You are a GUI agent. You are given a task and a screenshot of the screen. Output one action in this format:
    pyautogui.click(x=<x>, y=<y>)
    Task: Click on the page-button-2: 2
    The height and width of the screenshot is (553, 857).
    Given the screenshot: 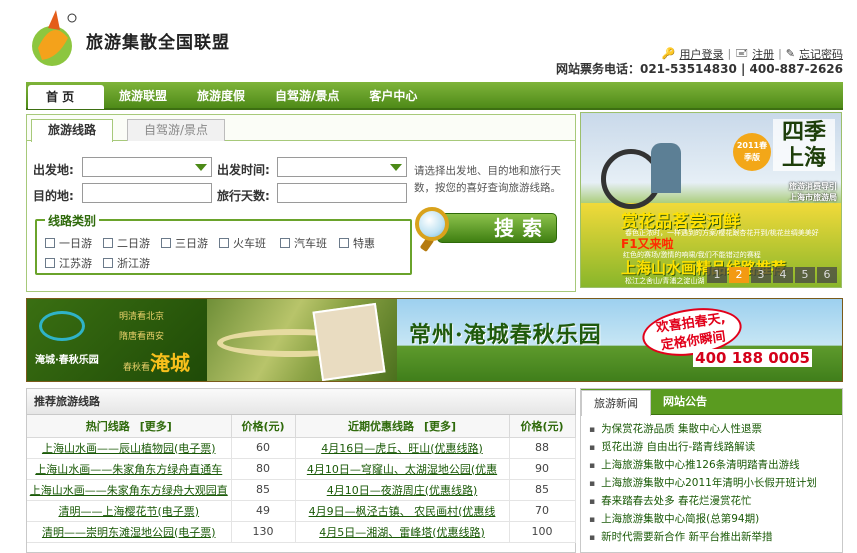 What is the action you would take?
    pyautogui.click(x=739, y=275)
    